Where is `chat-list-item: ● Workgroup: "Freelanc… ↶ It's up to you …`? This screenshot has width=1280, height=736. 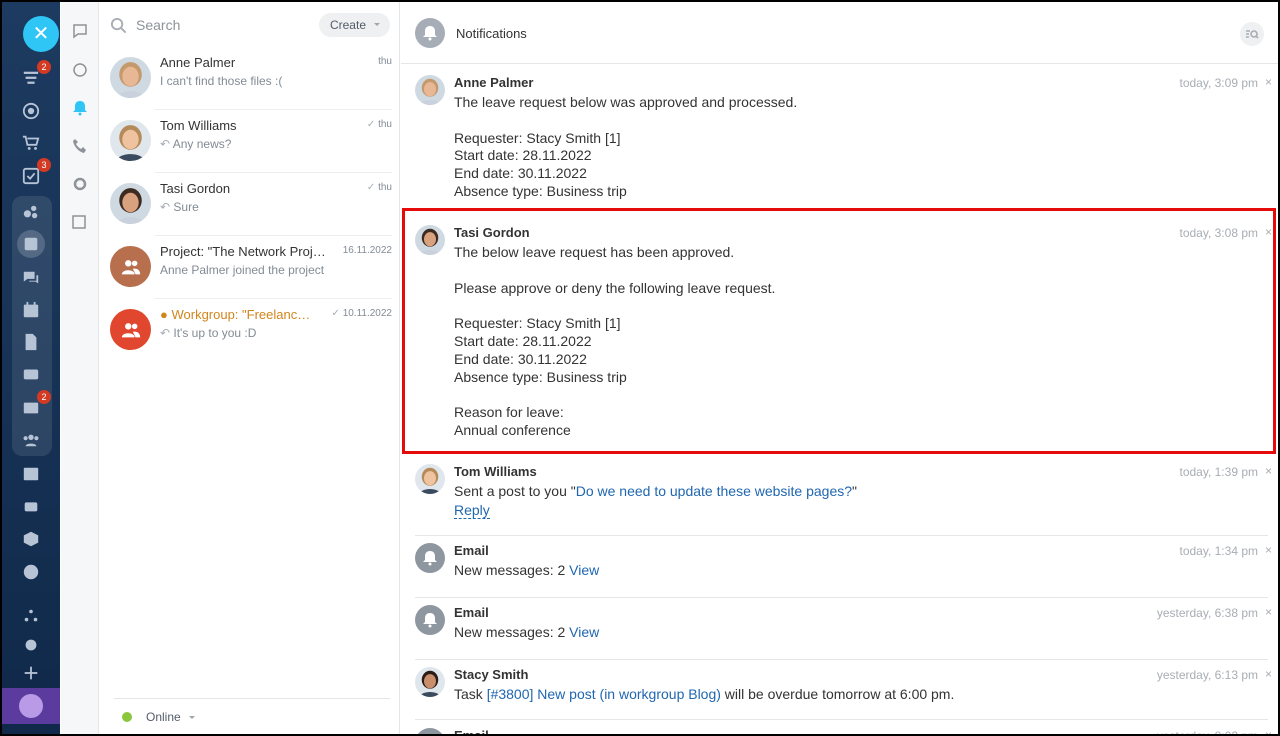
chat-list-item: ● Workgroup: "Freelanc… ↶ It's up to you … is located at coordinates (250, 330).